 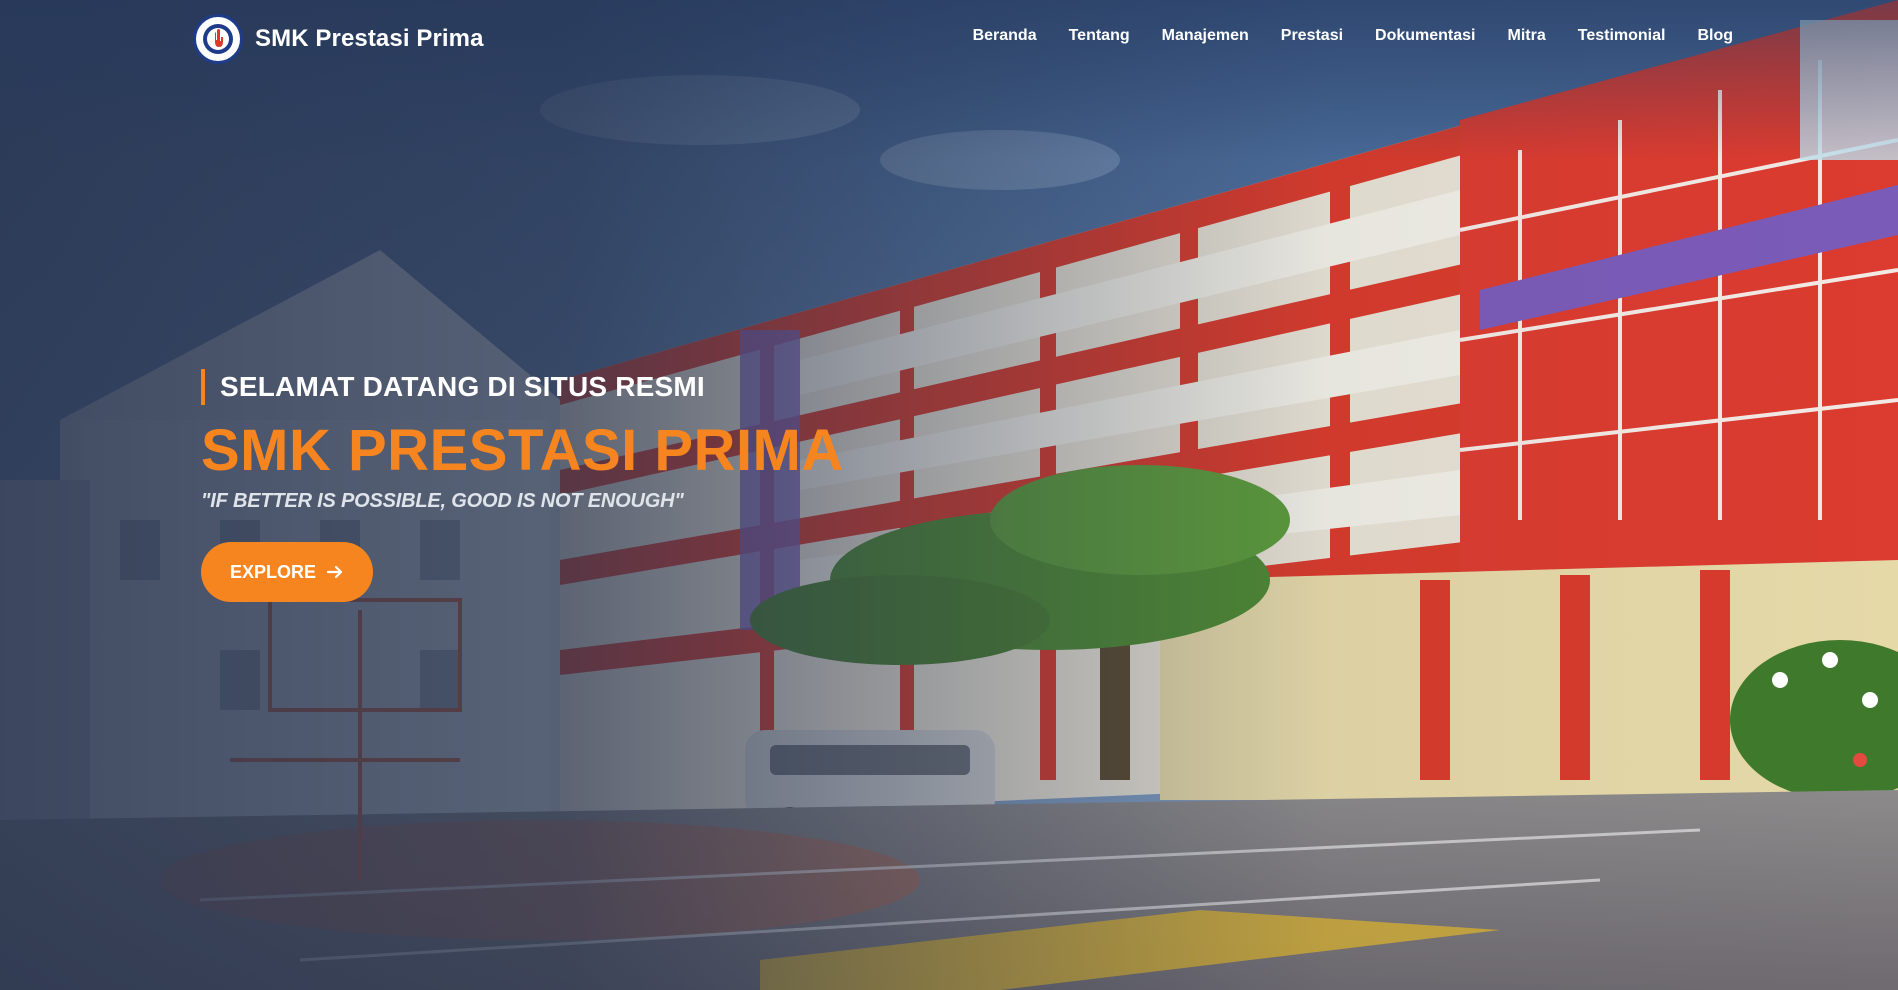 What do you see at coordinates (522, 450) in the screenshot?
I see `school-title: SMK PRESTASI PRIMA` at bounding box center [522, 450].